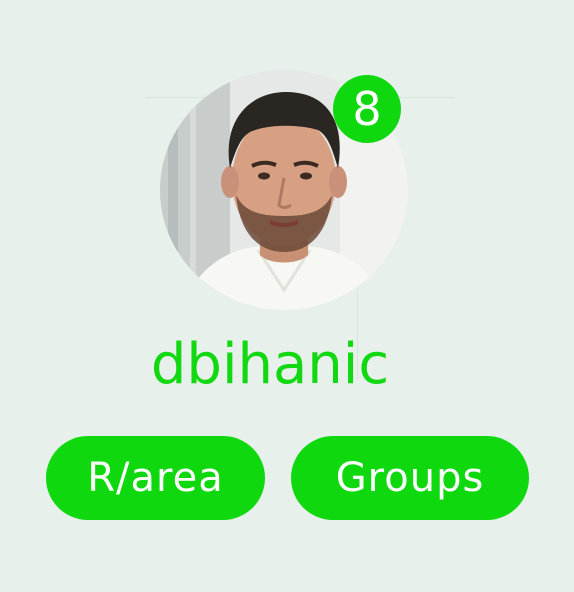 Image resolution: width=574 pixels, height=592 pixels. I want to click on notification-badge: 8, so click(367, 109).